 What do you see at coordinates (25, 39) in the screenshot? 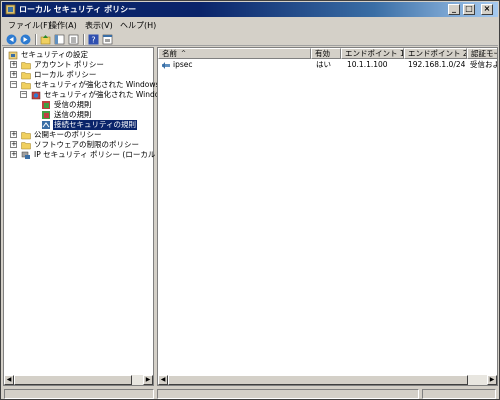
I see `forward-icon` at bounding box center [25, 39].